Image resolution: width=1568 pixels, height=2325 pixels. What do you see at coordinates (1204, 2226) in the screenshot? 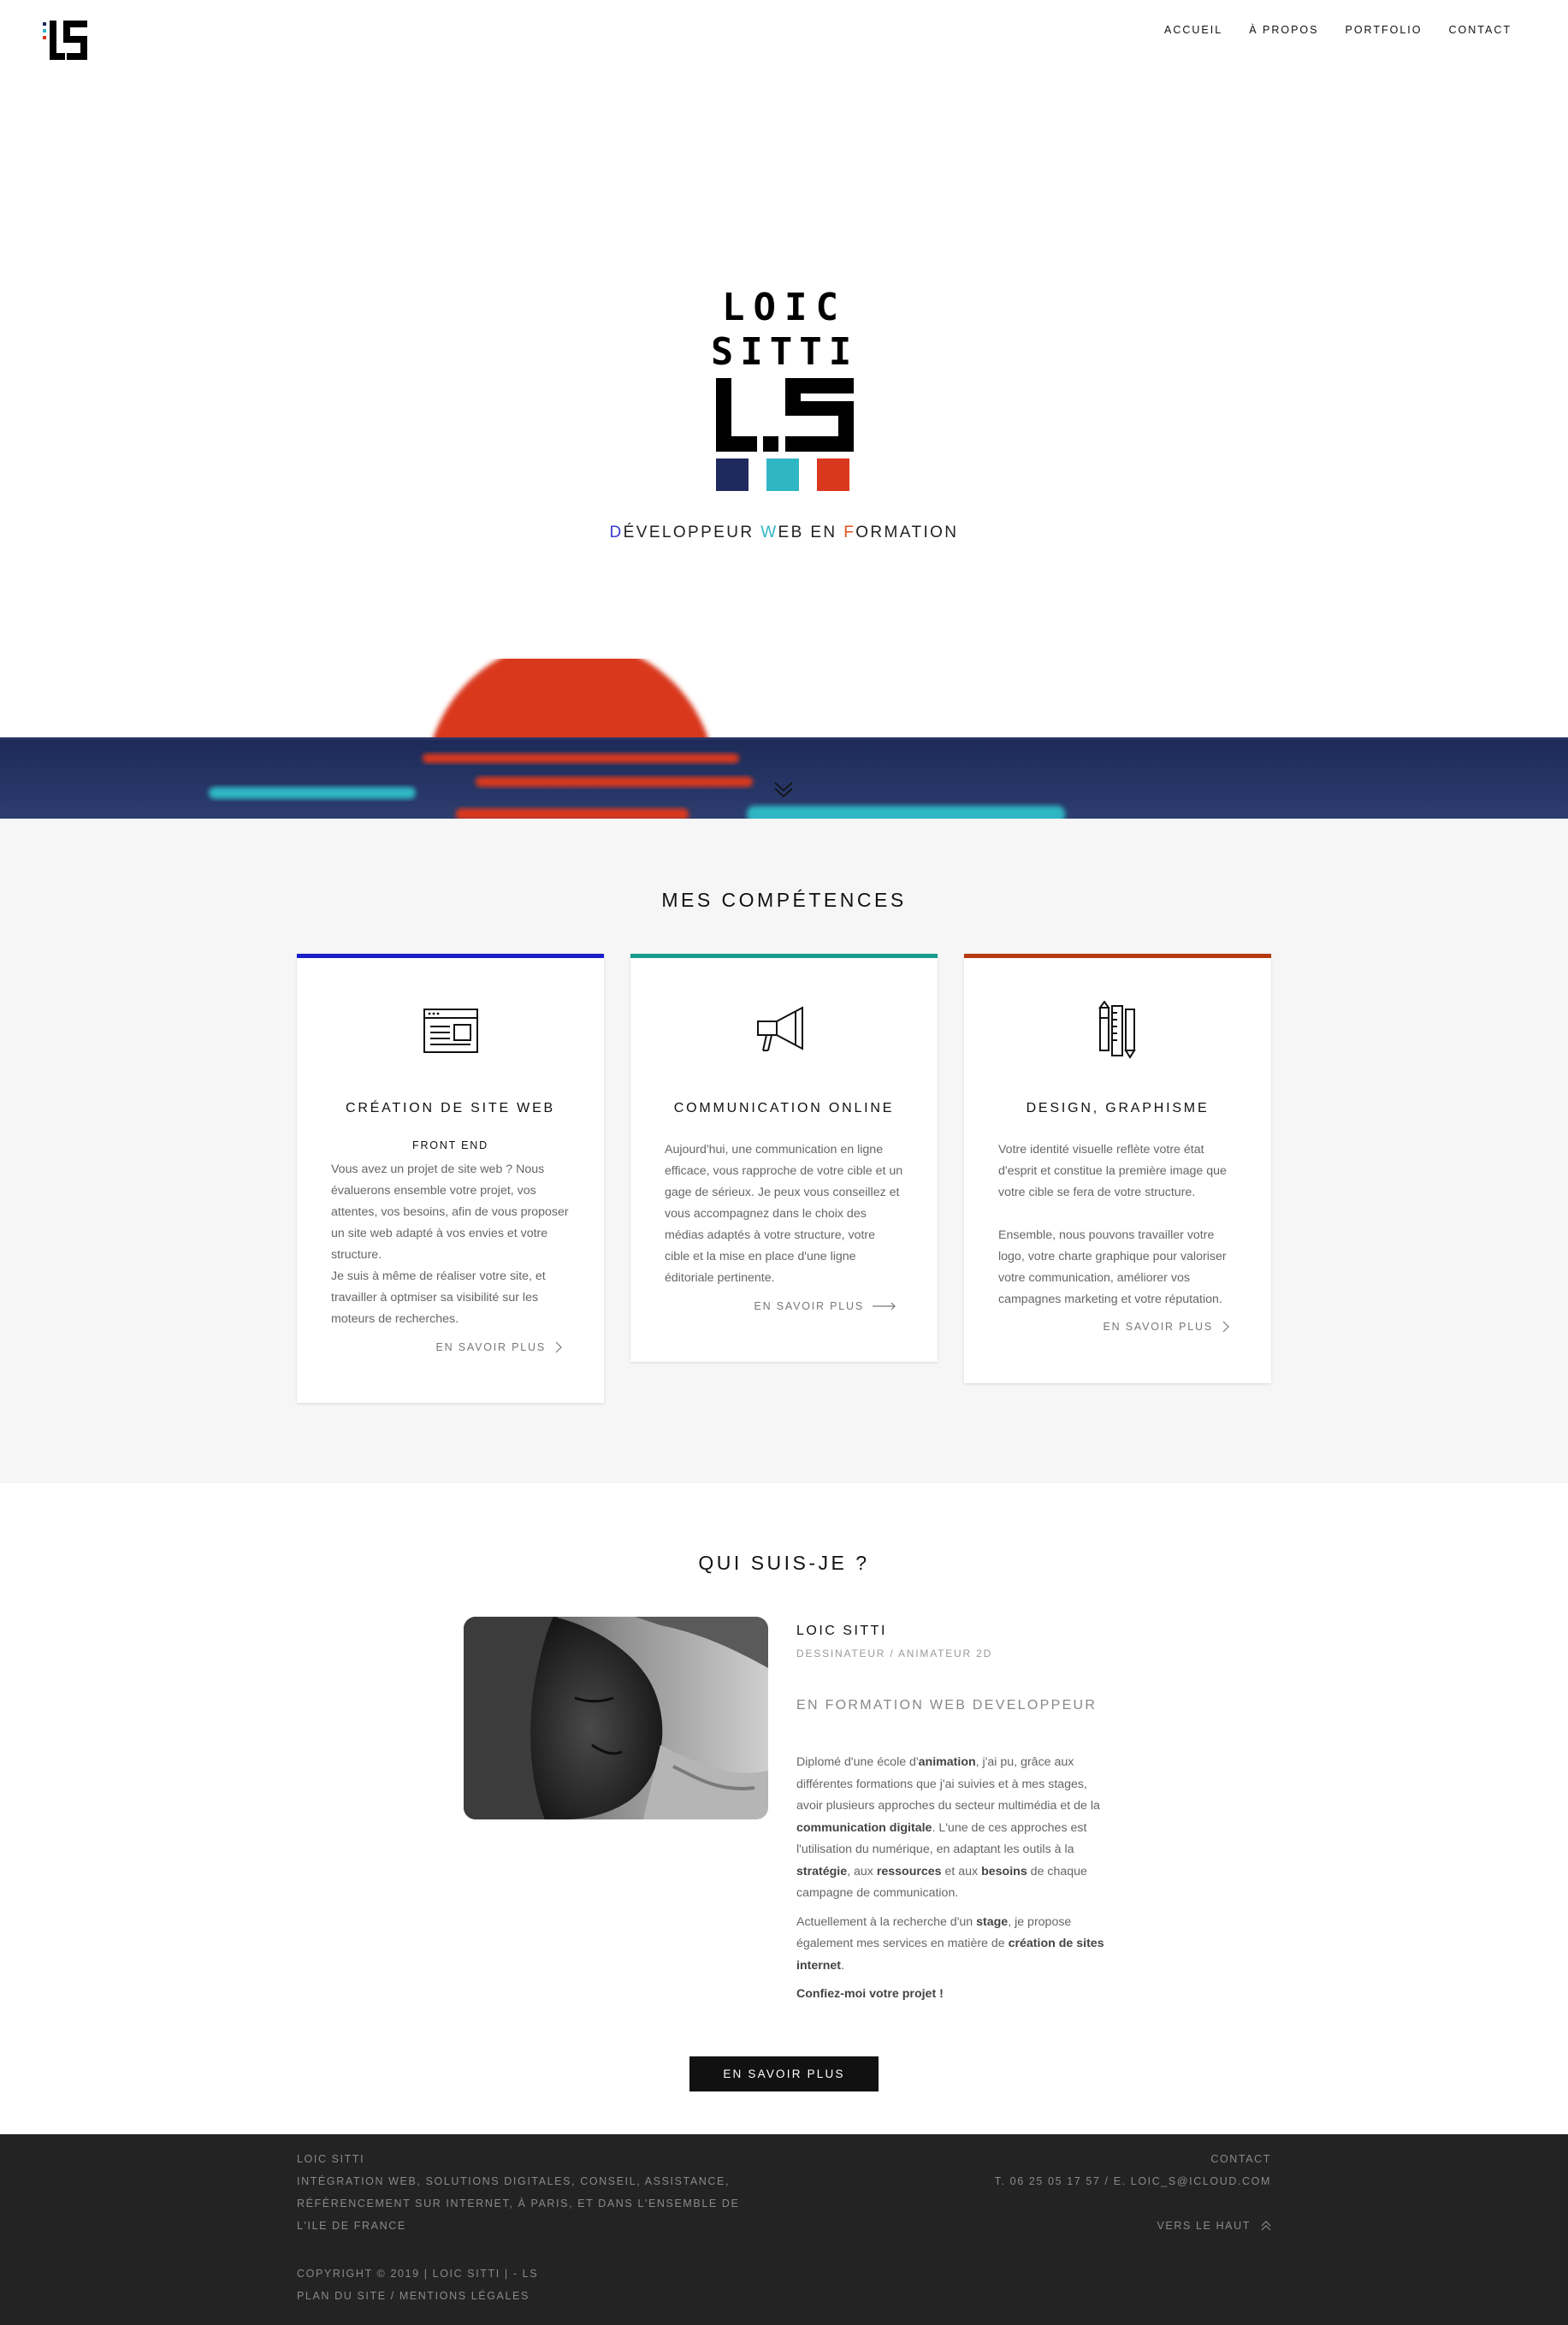
I see `back-to-top-label: VERS LE HAUT` at bounding box center [1204, 2226].